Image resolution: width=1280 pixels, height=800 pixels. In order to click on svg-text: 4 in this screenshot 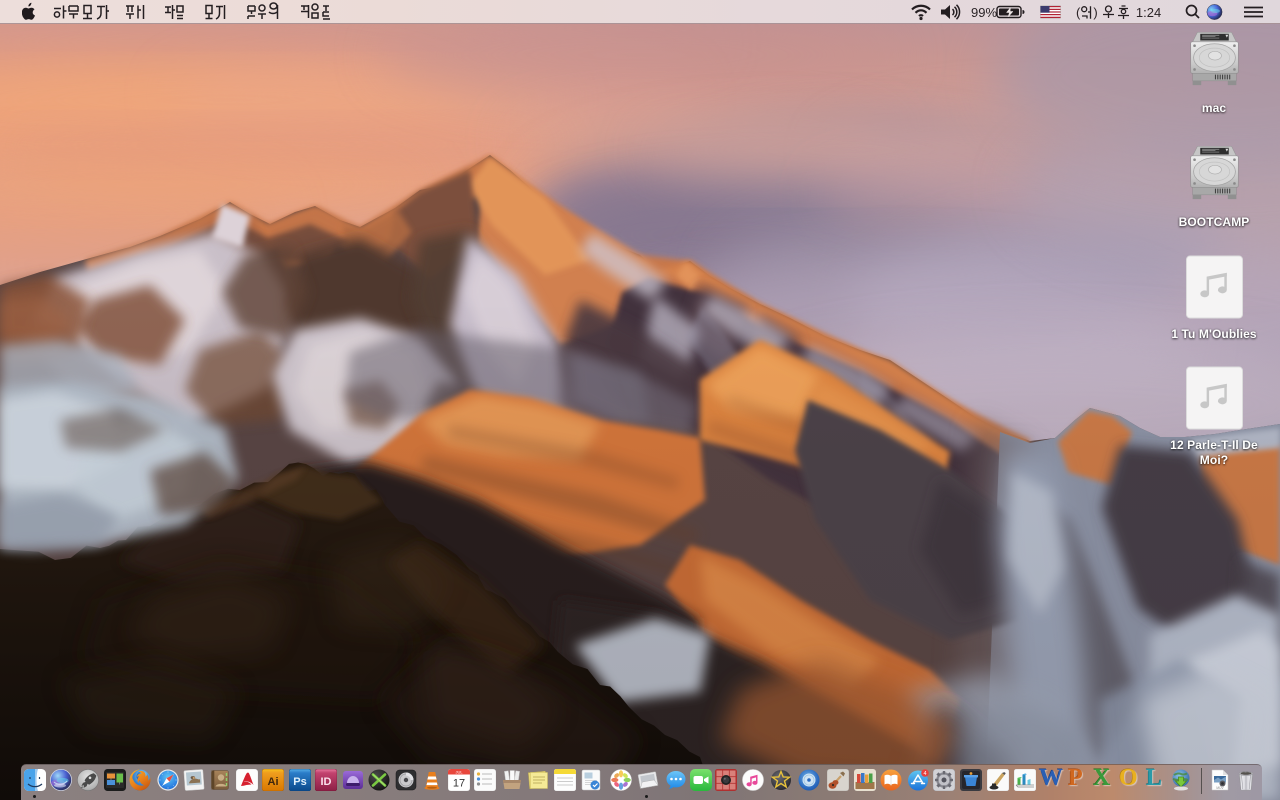, I will do `click(924, 774)`.